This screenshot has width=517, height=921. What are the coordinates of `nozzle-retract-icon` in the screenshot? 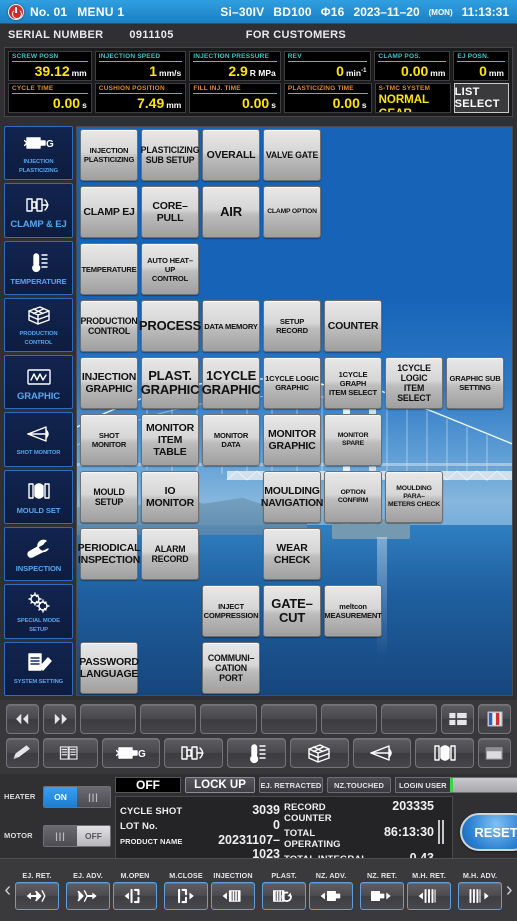 It's located at (382, 896).